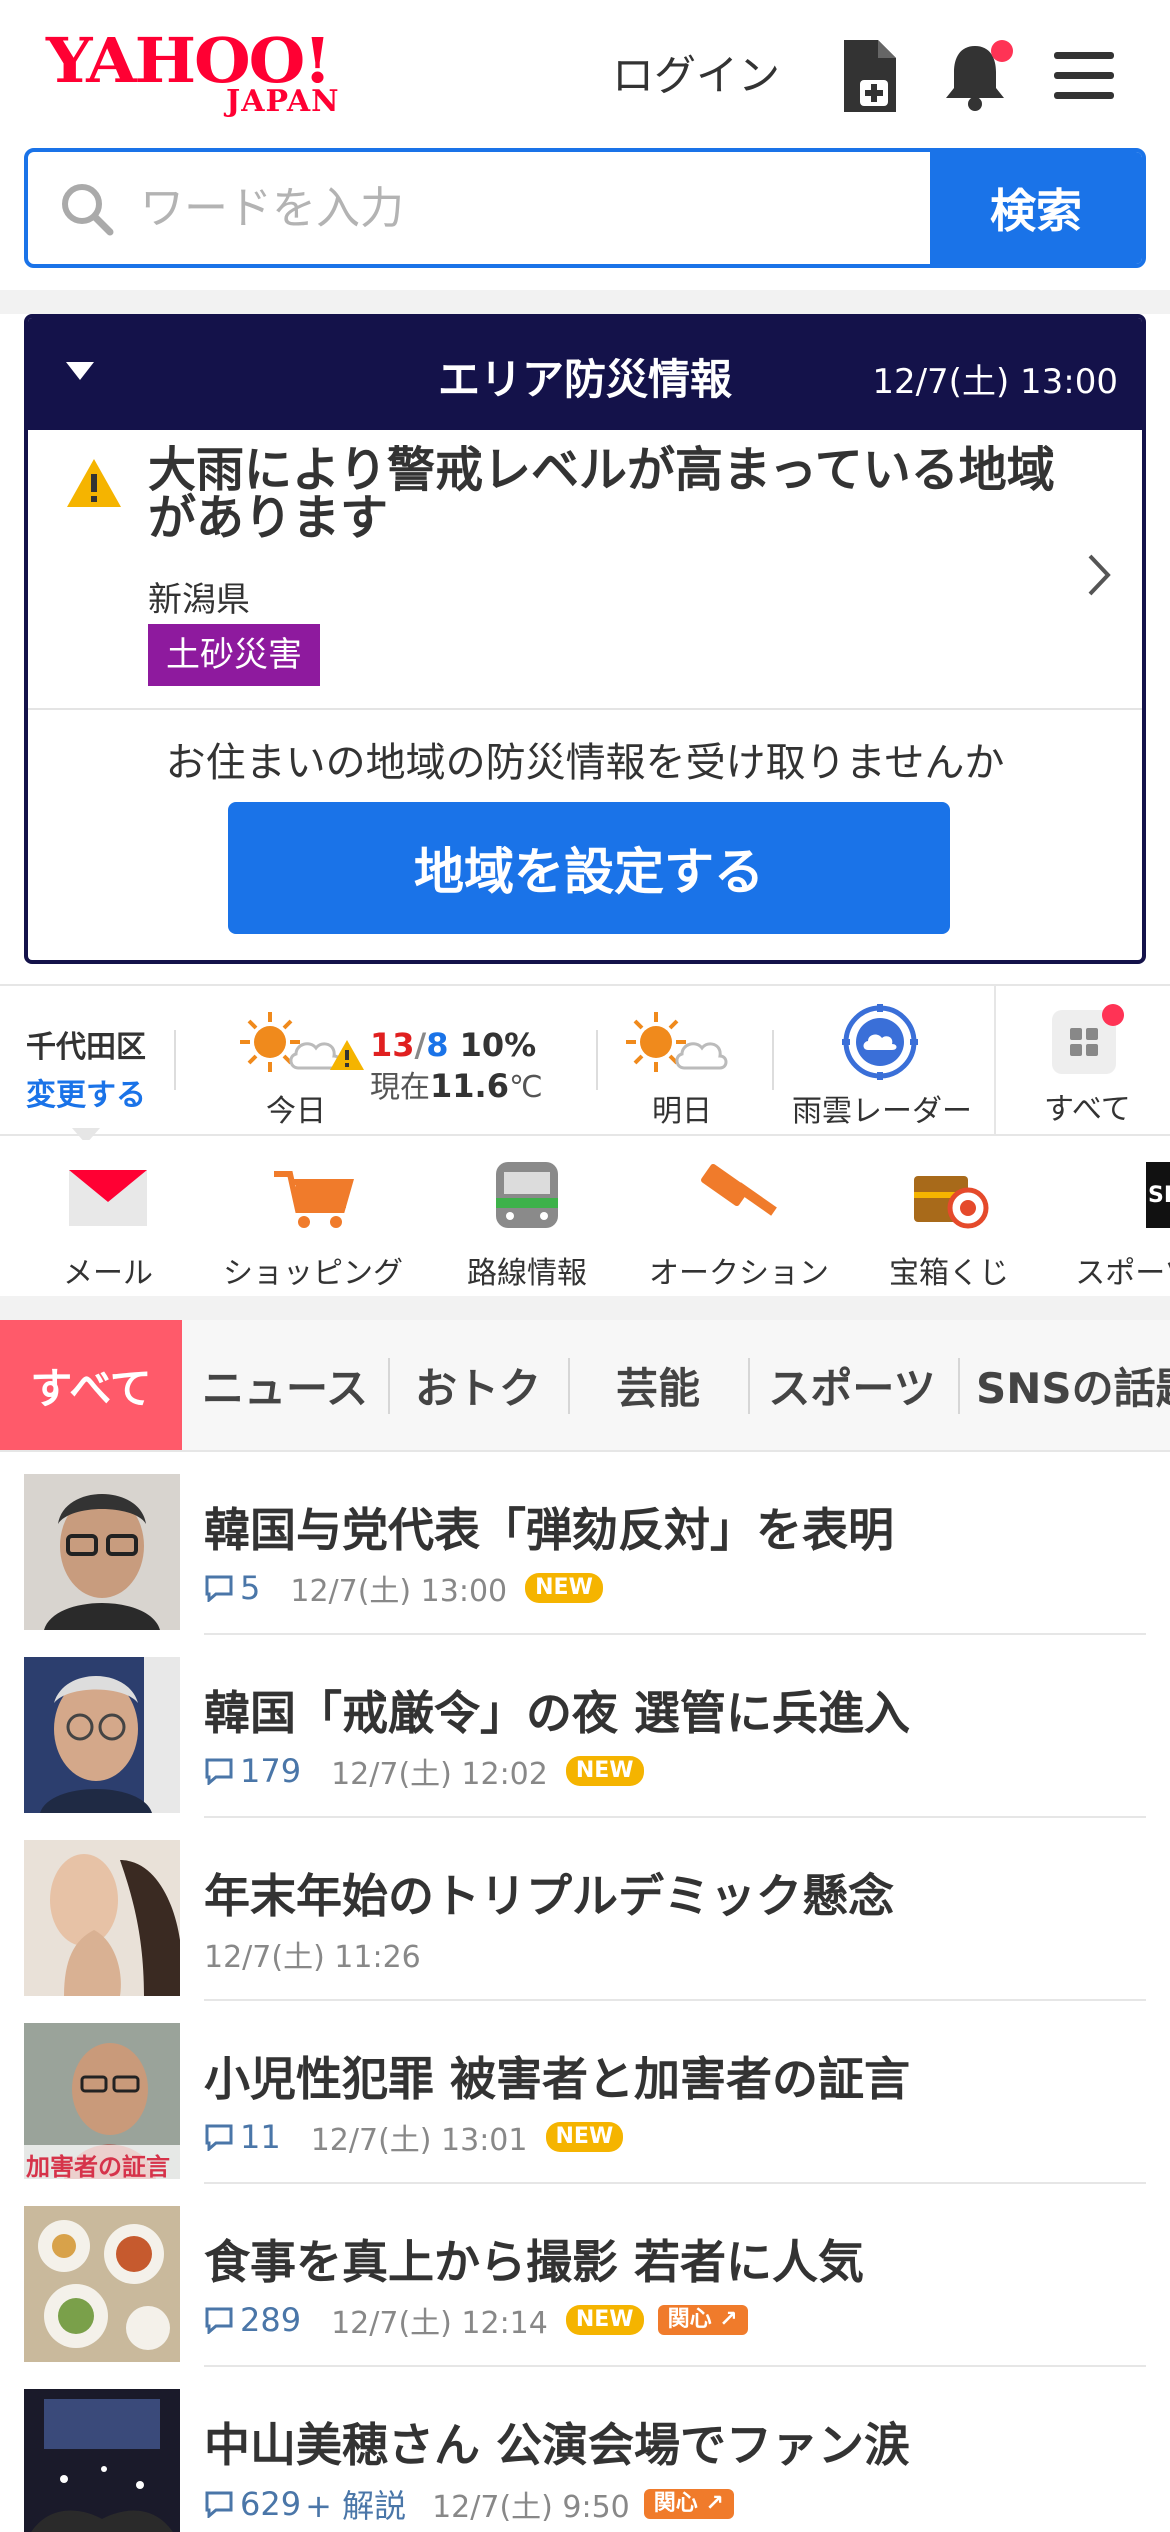  What do you see at coordinates (392, 1045) in the screenshot?
I see `high-temp: 13` at bounding box center [392, 1045].